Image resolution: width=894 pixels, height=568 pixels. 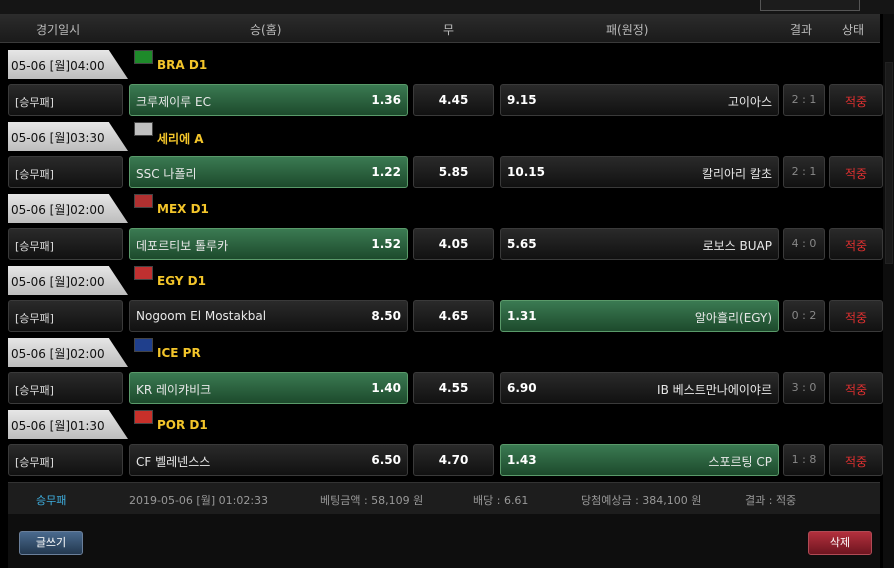 I want to click on league-name: POR D1, so click(x=182, y=425).